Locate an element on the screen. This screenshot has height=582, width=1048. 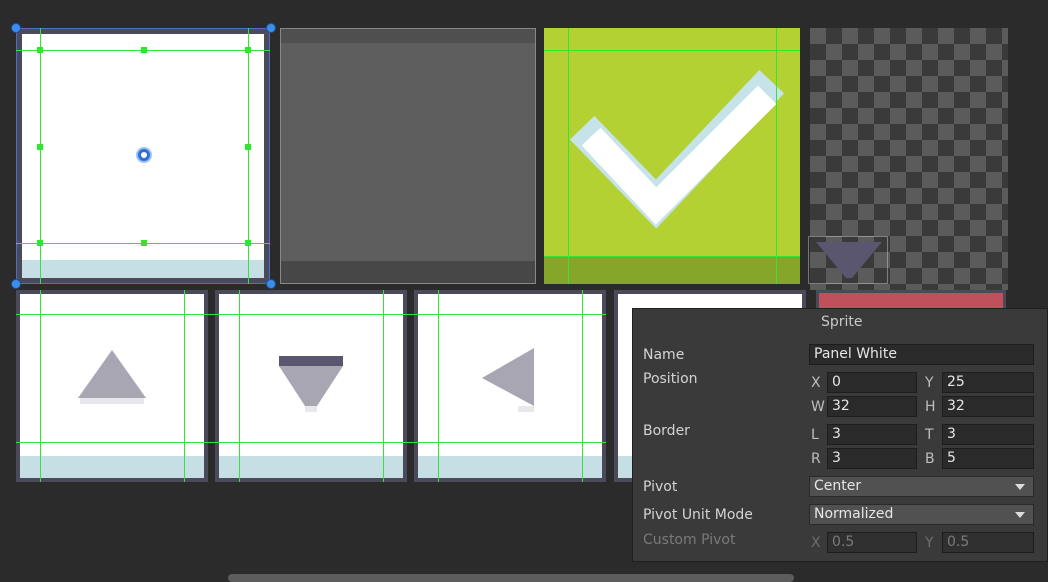
sprite-arrow-left-panel is located at coordinates (510, 386).